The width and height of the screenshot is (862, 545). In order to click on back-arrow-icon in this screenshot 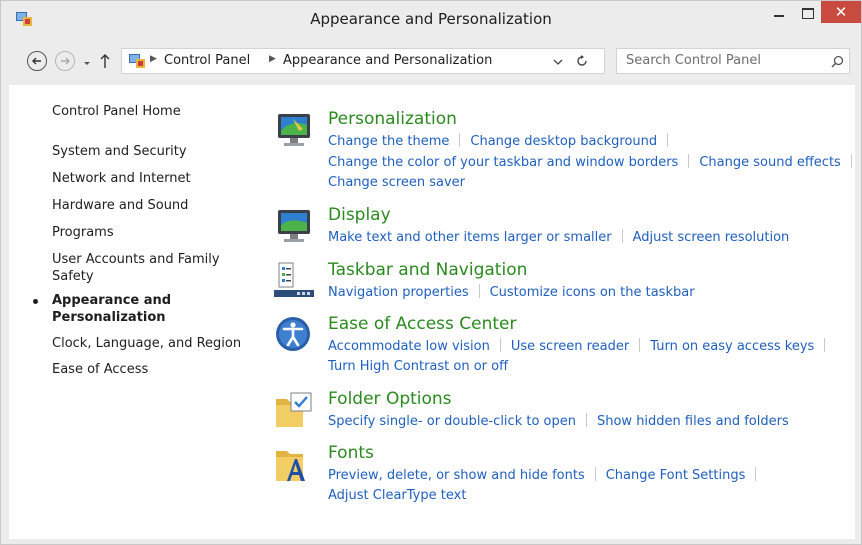, I will do `click(36, 61)`.